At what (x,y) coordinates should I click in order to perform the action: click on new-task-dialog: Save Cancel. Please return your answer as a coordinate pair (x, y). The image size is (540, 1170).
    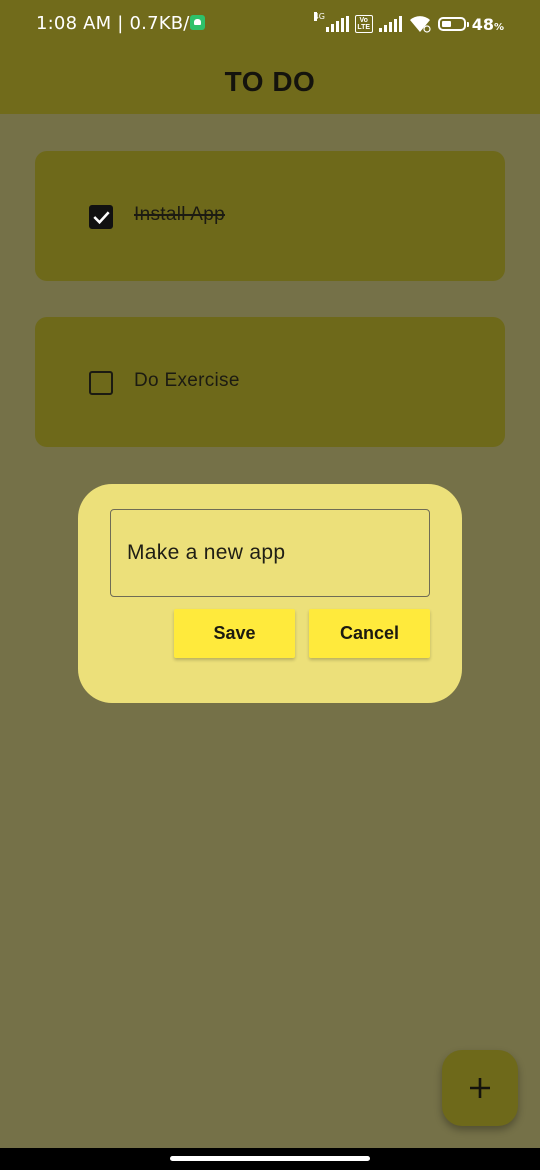
    Looking at the image, I should click on (270, 593).